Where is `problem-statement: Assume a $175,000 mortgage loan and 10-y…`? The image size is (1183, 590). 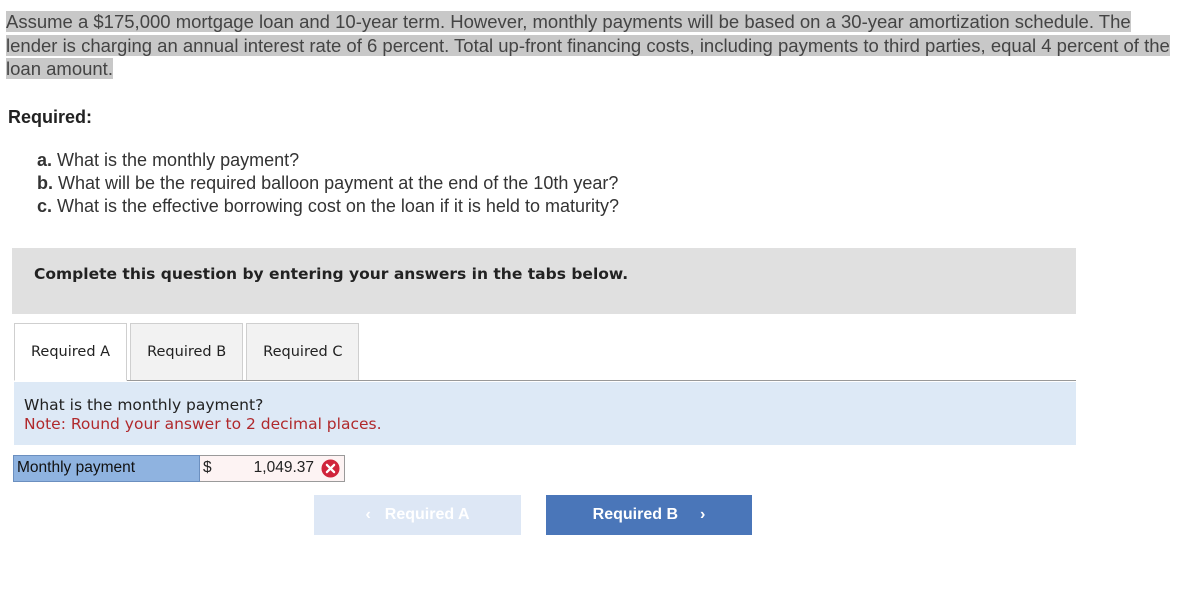
problem-statement: Assume a $175,000 mortgage loan and 10-y… is located at coordinates (588, 45).